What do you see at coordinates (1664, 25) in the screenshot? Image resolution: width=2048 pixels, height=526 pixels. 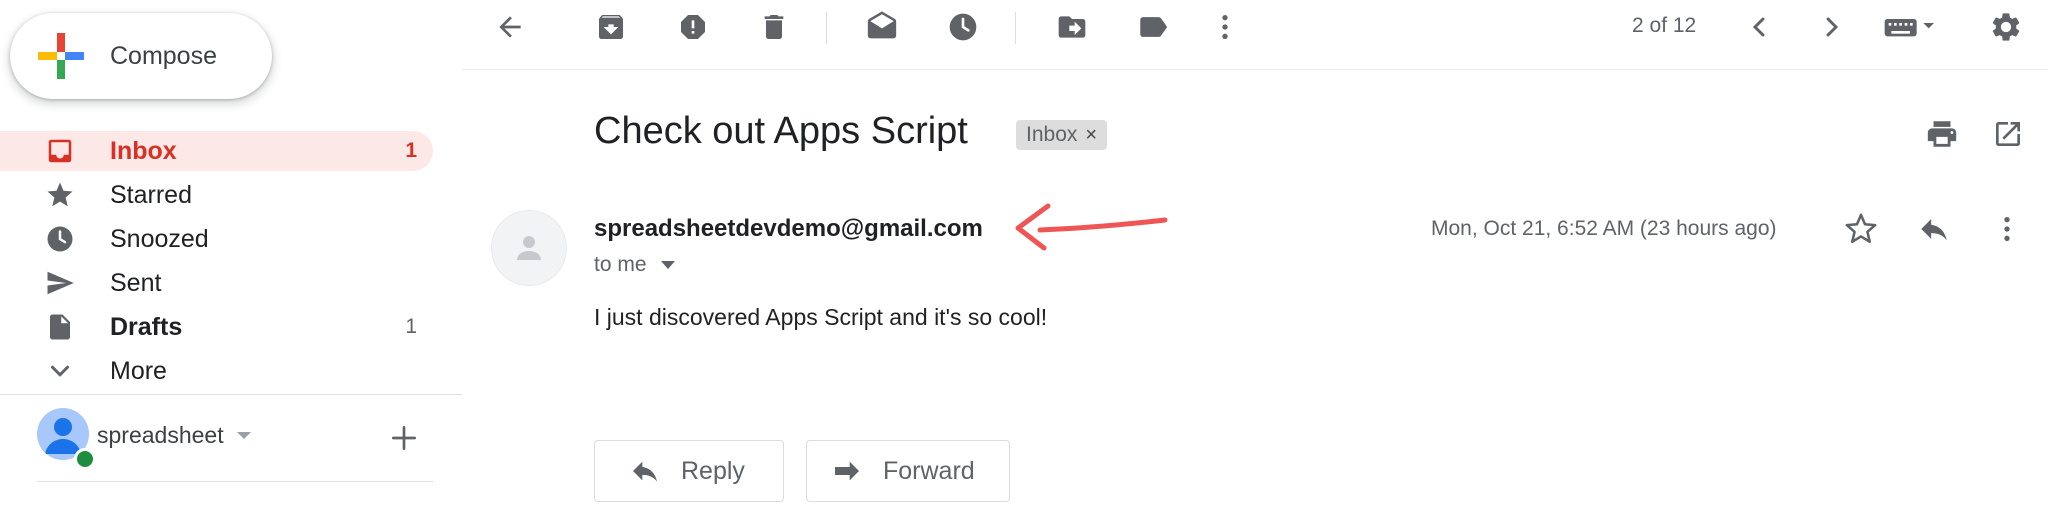 I see `pagination-text: 2 of 12` at bounding box center [1664, 25].